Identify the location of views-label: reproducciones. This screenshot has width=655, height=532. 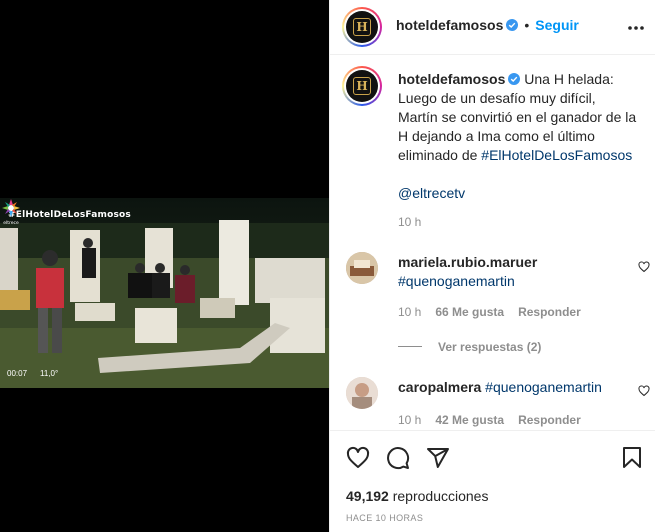
(440, 496).